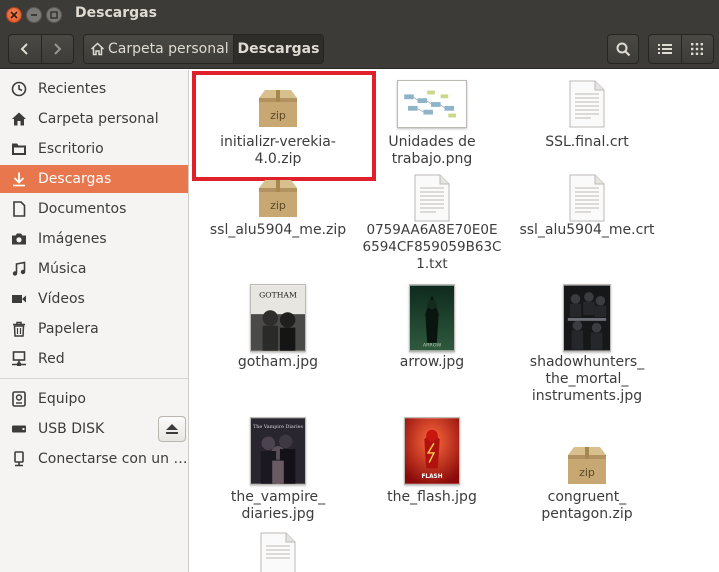 The height and width of the screenshot is (572, 719). I want to click on file-name: initializr-verekia- 4.0.zip, so click(278, 151).